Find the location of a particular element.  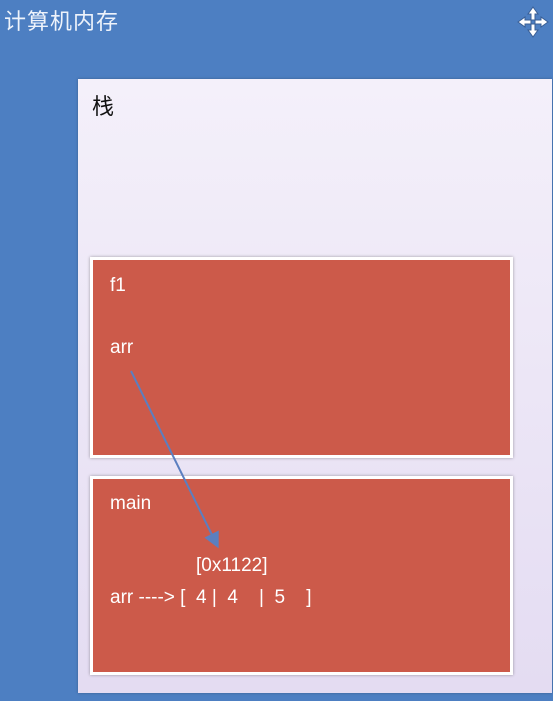

frame-f1-name: f1 is located at coordinates (118, 285).